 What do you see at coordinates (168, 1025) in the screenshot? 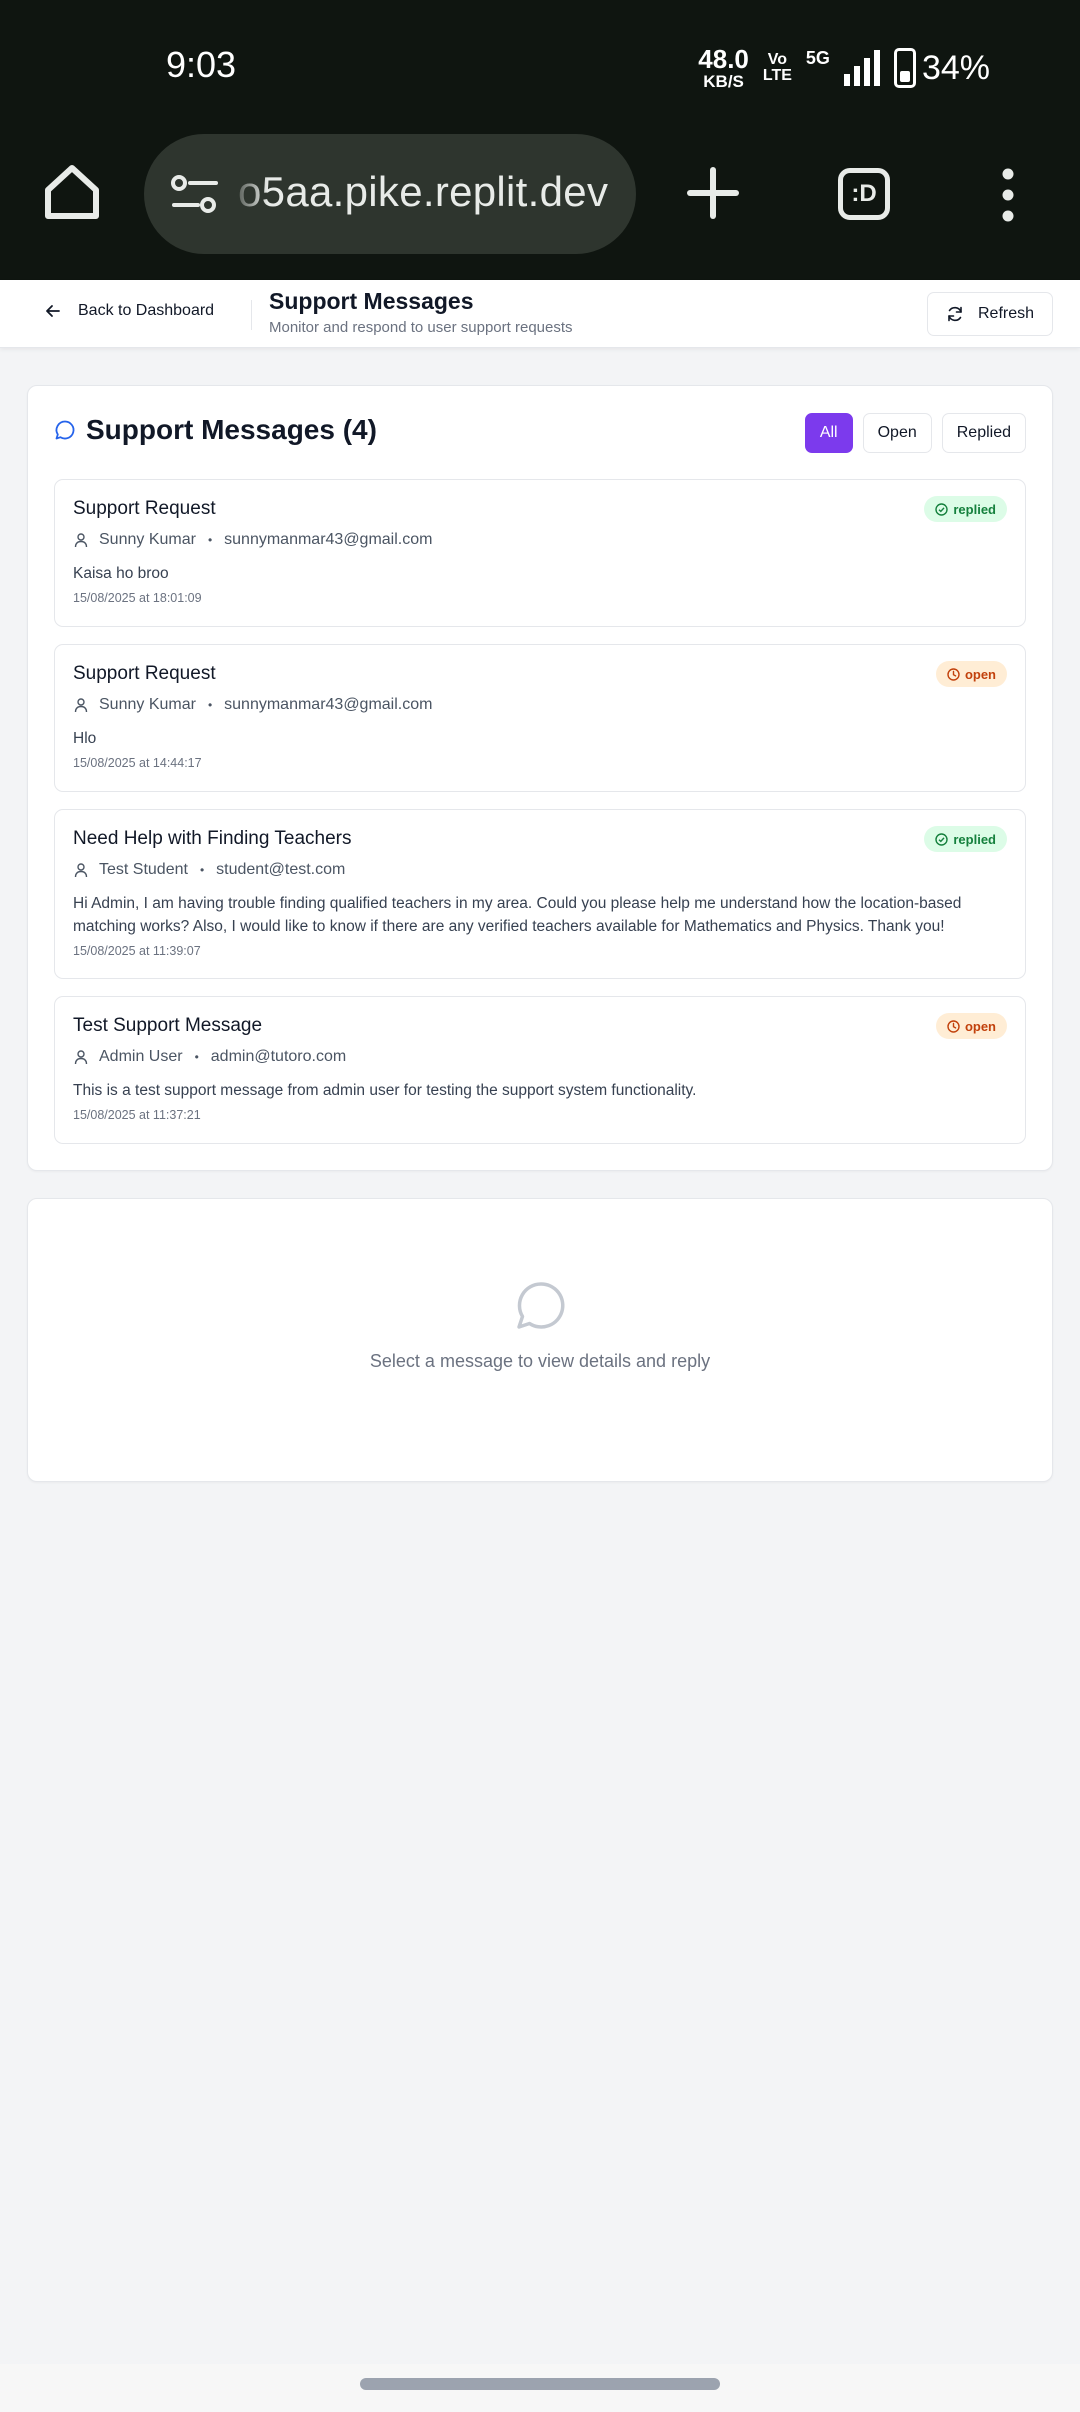
I see `message-subject: Test Support Message` at bounding box center [168, 1025].